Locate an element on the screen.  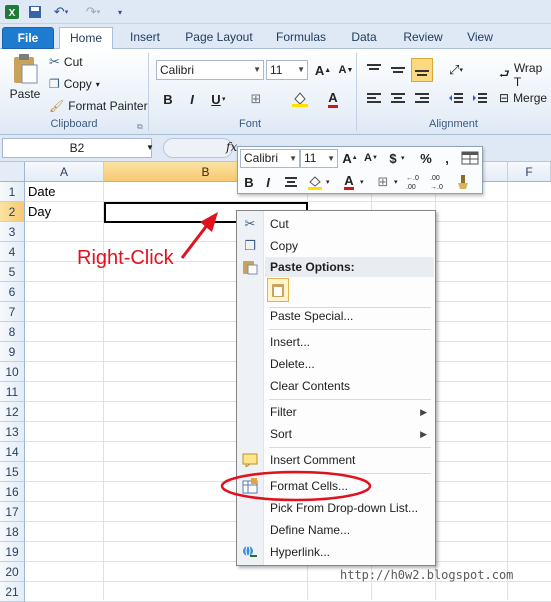
menu-item-filter: Filter ▶ is located at coordinates (336, 412).